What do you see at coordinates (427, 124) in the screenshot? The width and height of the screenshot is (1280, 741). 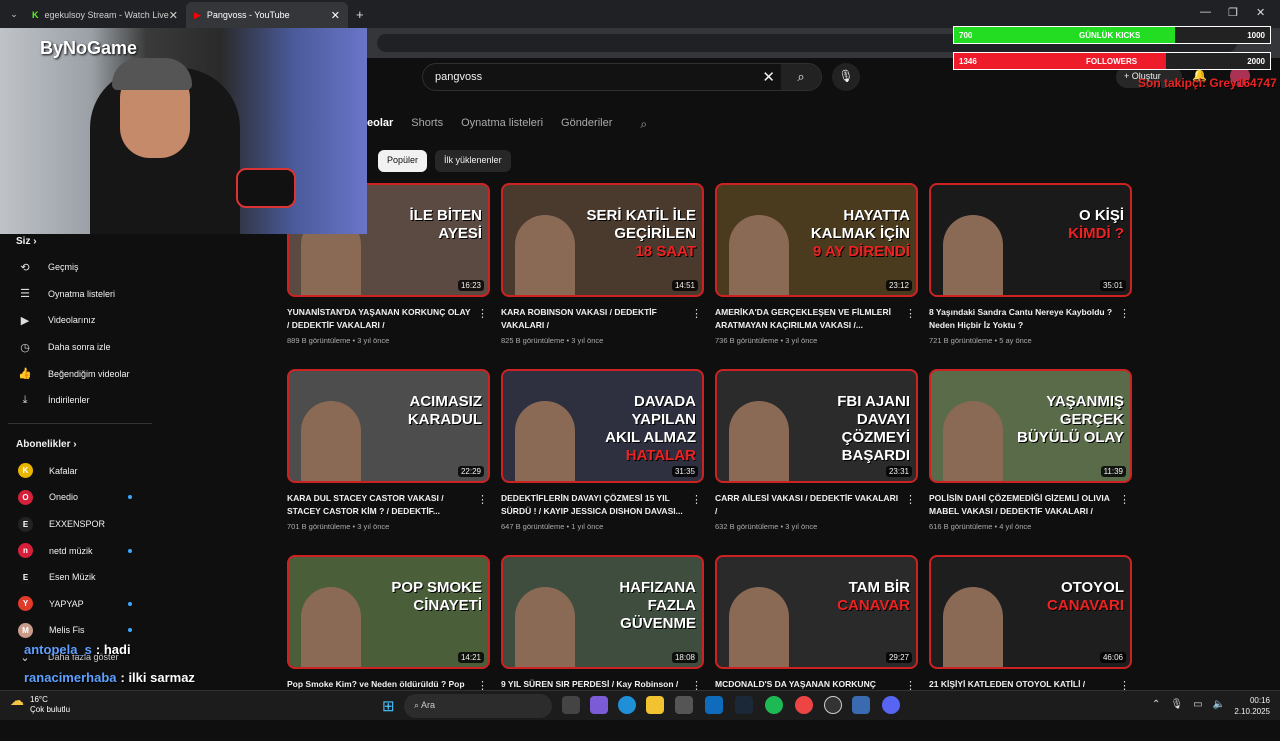 I see `tab-shorts: Shorts` at bounding box center [427, 124].